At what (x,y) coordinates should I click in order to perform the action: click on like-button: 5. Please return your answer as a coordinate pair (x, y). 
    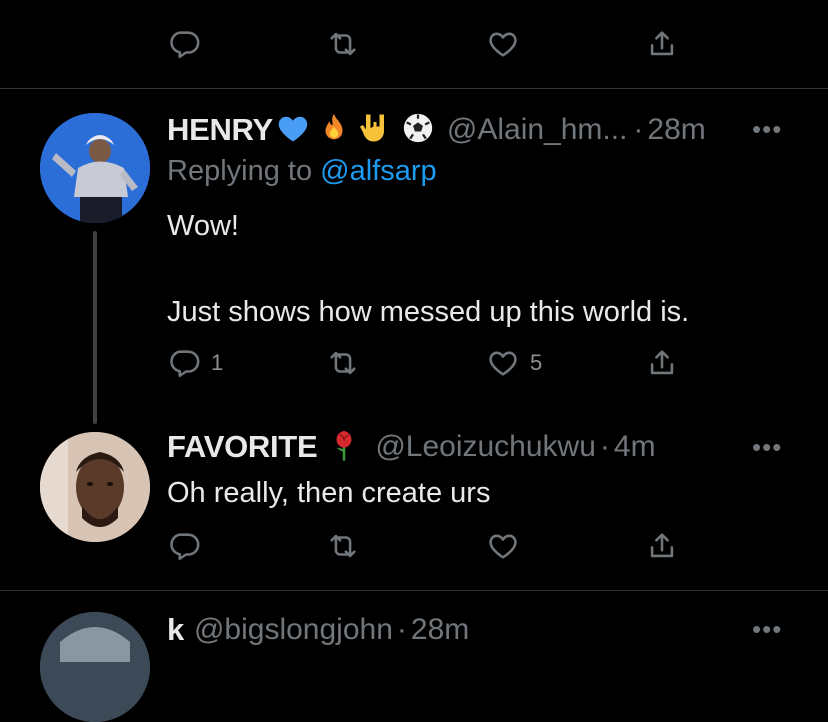
    Looking at the image, I should click on (514, 363).